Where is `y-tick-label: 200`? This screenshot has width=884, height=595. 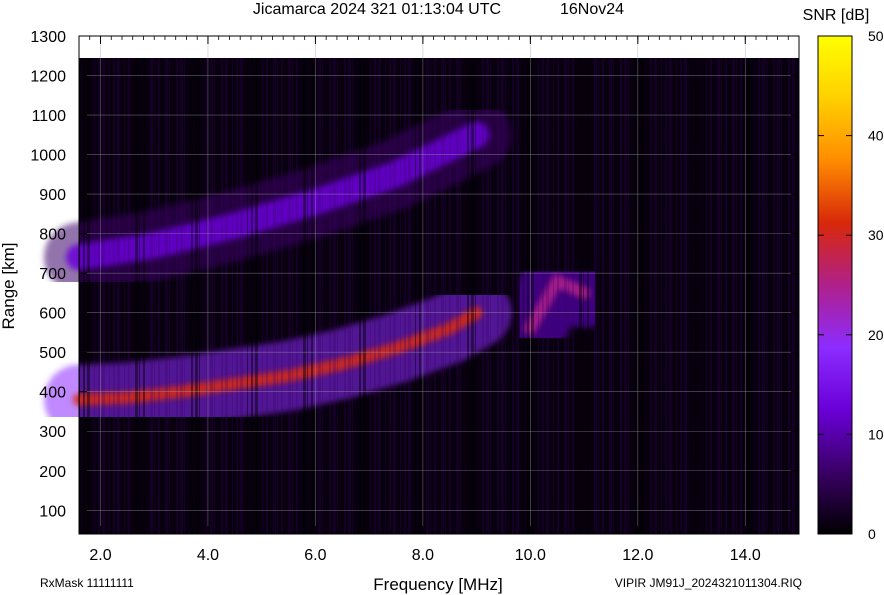
y-tick-label: 200 is located at coordinates (52, 472).